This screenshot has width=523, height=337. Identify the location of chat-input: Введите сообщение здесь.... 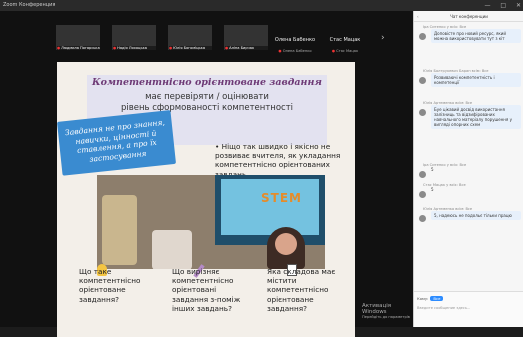
(443, 308).